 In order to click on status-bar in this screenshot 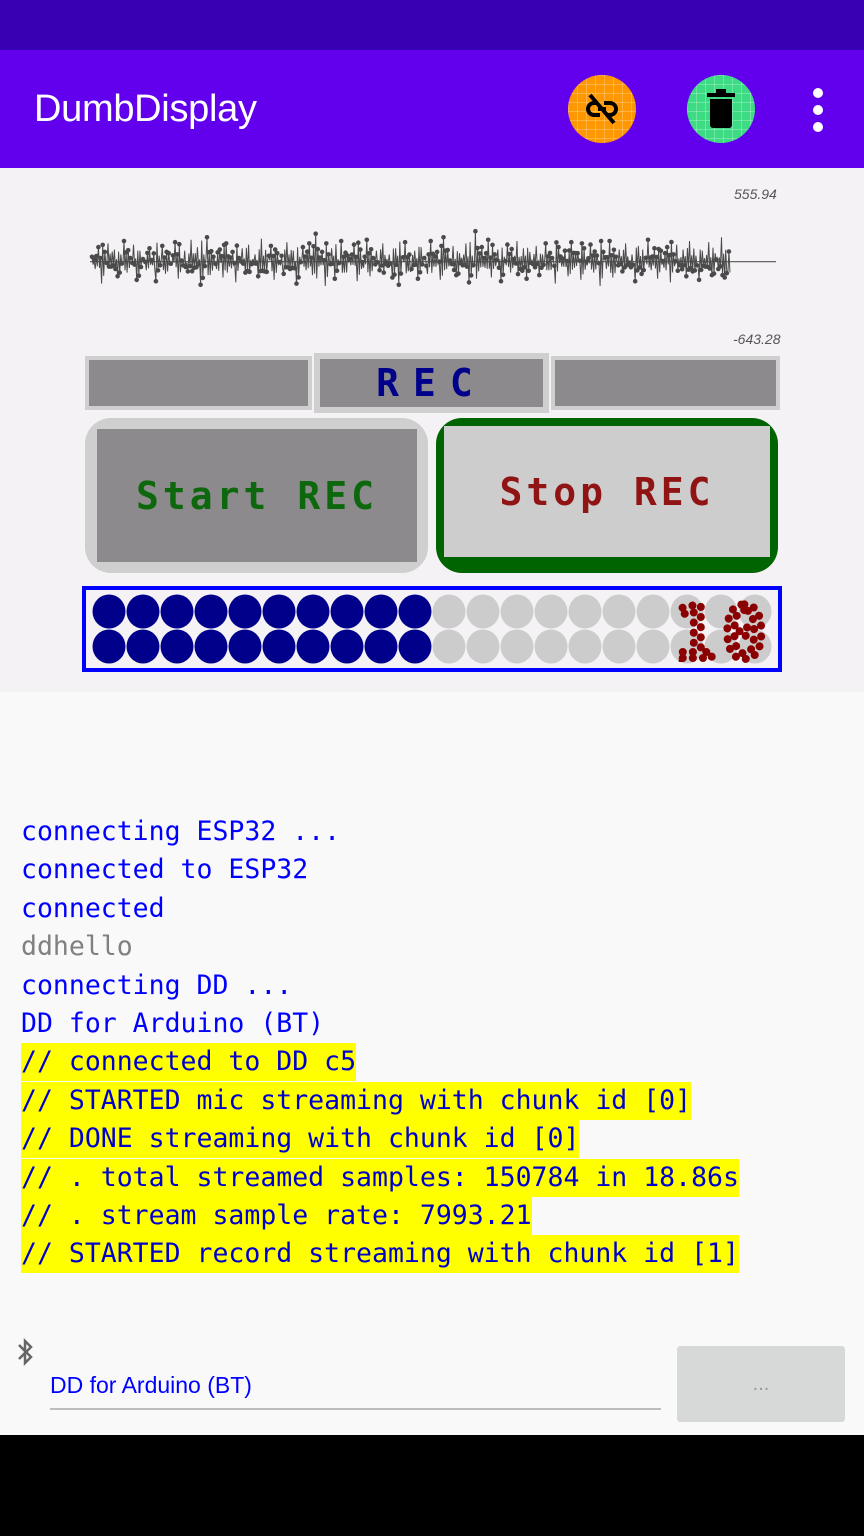, I will do `click(432, 25)`.